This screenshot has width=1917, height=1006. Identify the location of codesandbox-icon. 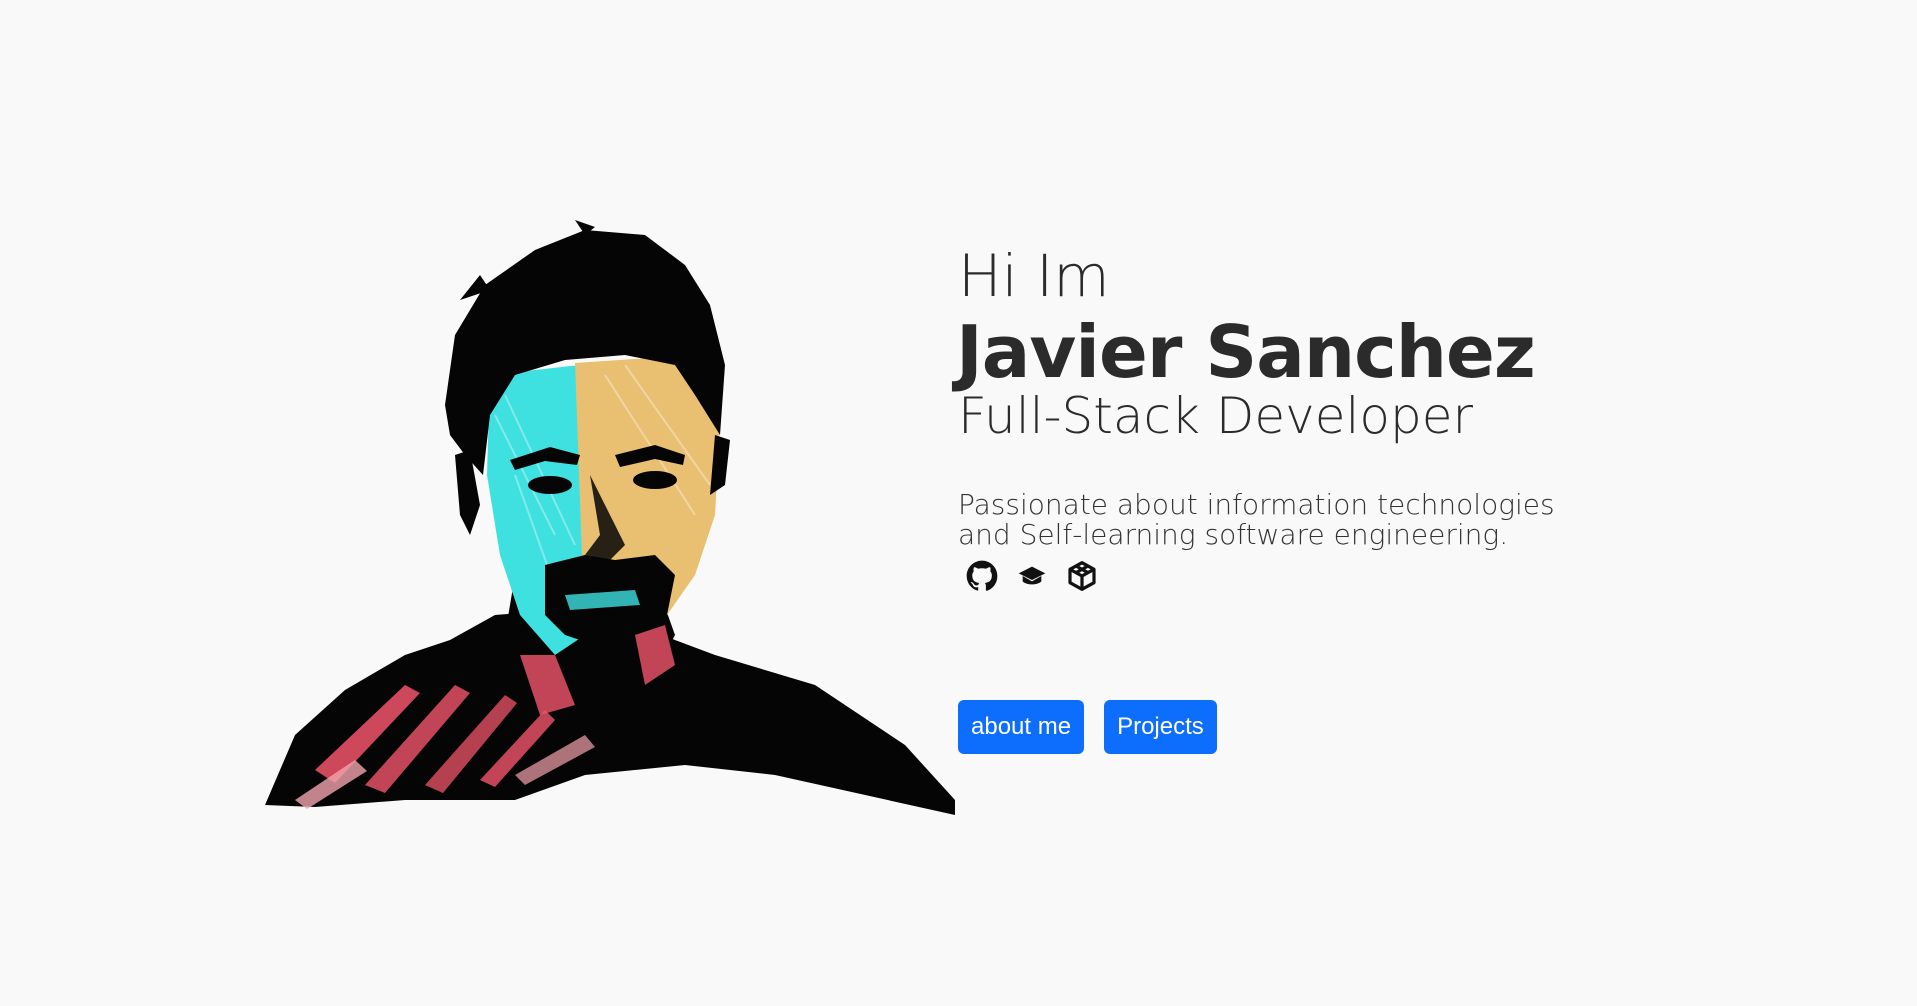
(1082, 576).